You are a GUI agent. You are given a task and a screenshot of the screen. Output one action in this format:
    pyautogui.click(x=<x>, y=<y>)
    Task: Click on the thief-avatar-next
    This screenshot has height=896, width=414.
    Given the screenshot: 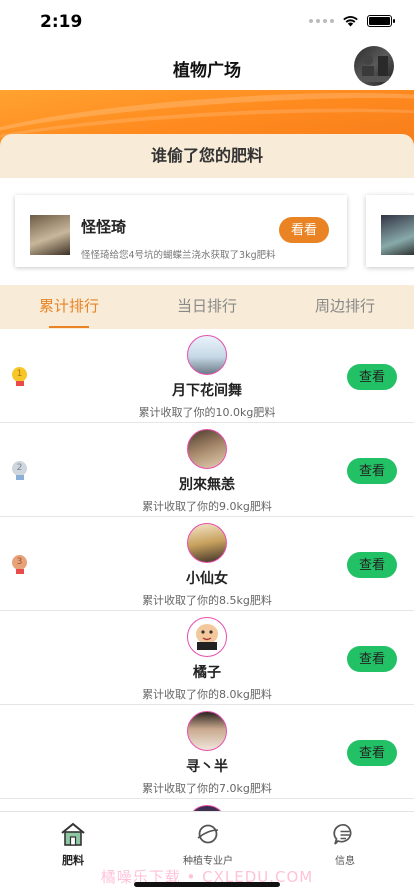 What is the action you would take?
    pyautogui.click(x=397, y=235)
    